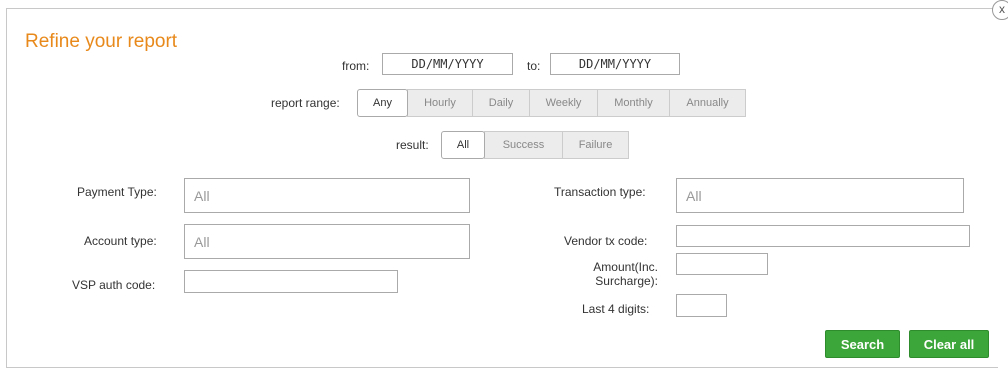 The image size is (1008, 372). What do you see at coordinates (356, 66) in the screenshot?
I see `from-label: from:` at bounding box center [356, 66].